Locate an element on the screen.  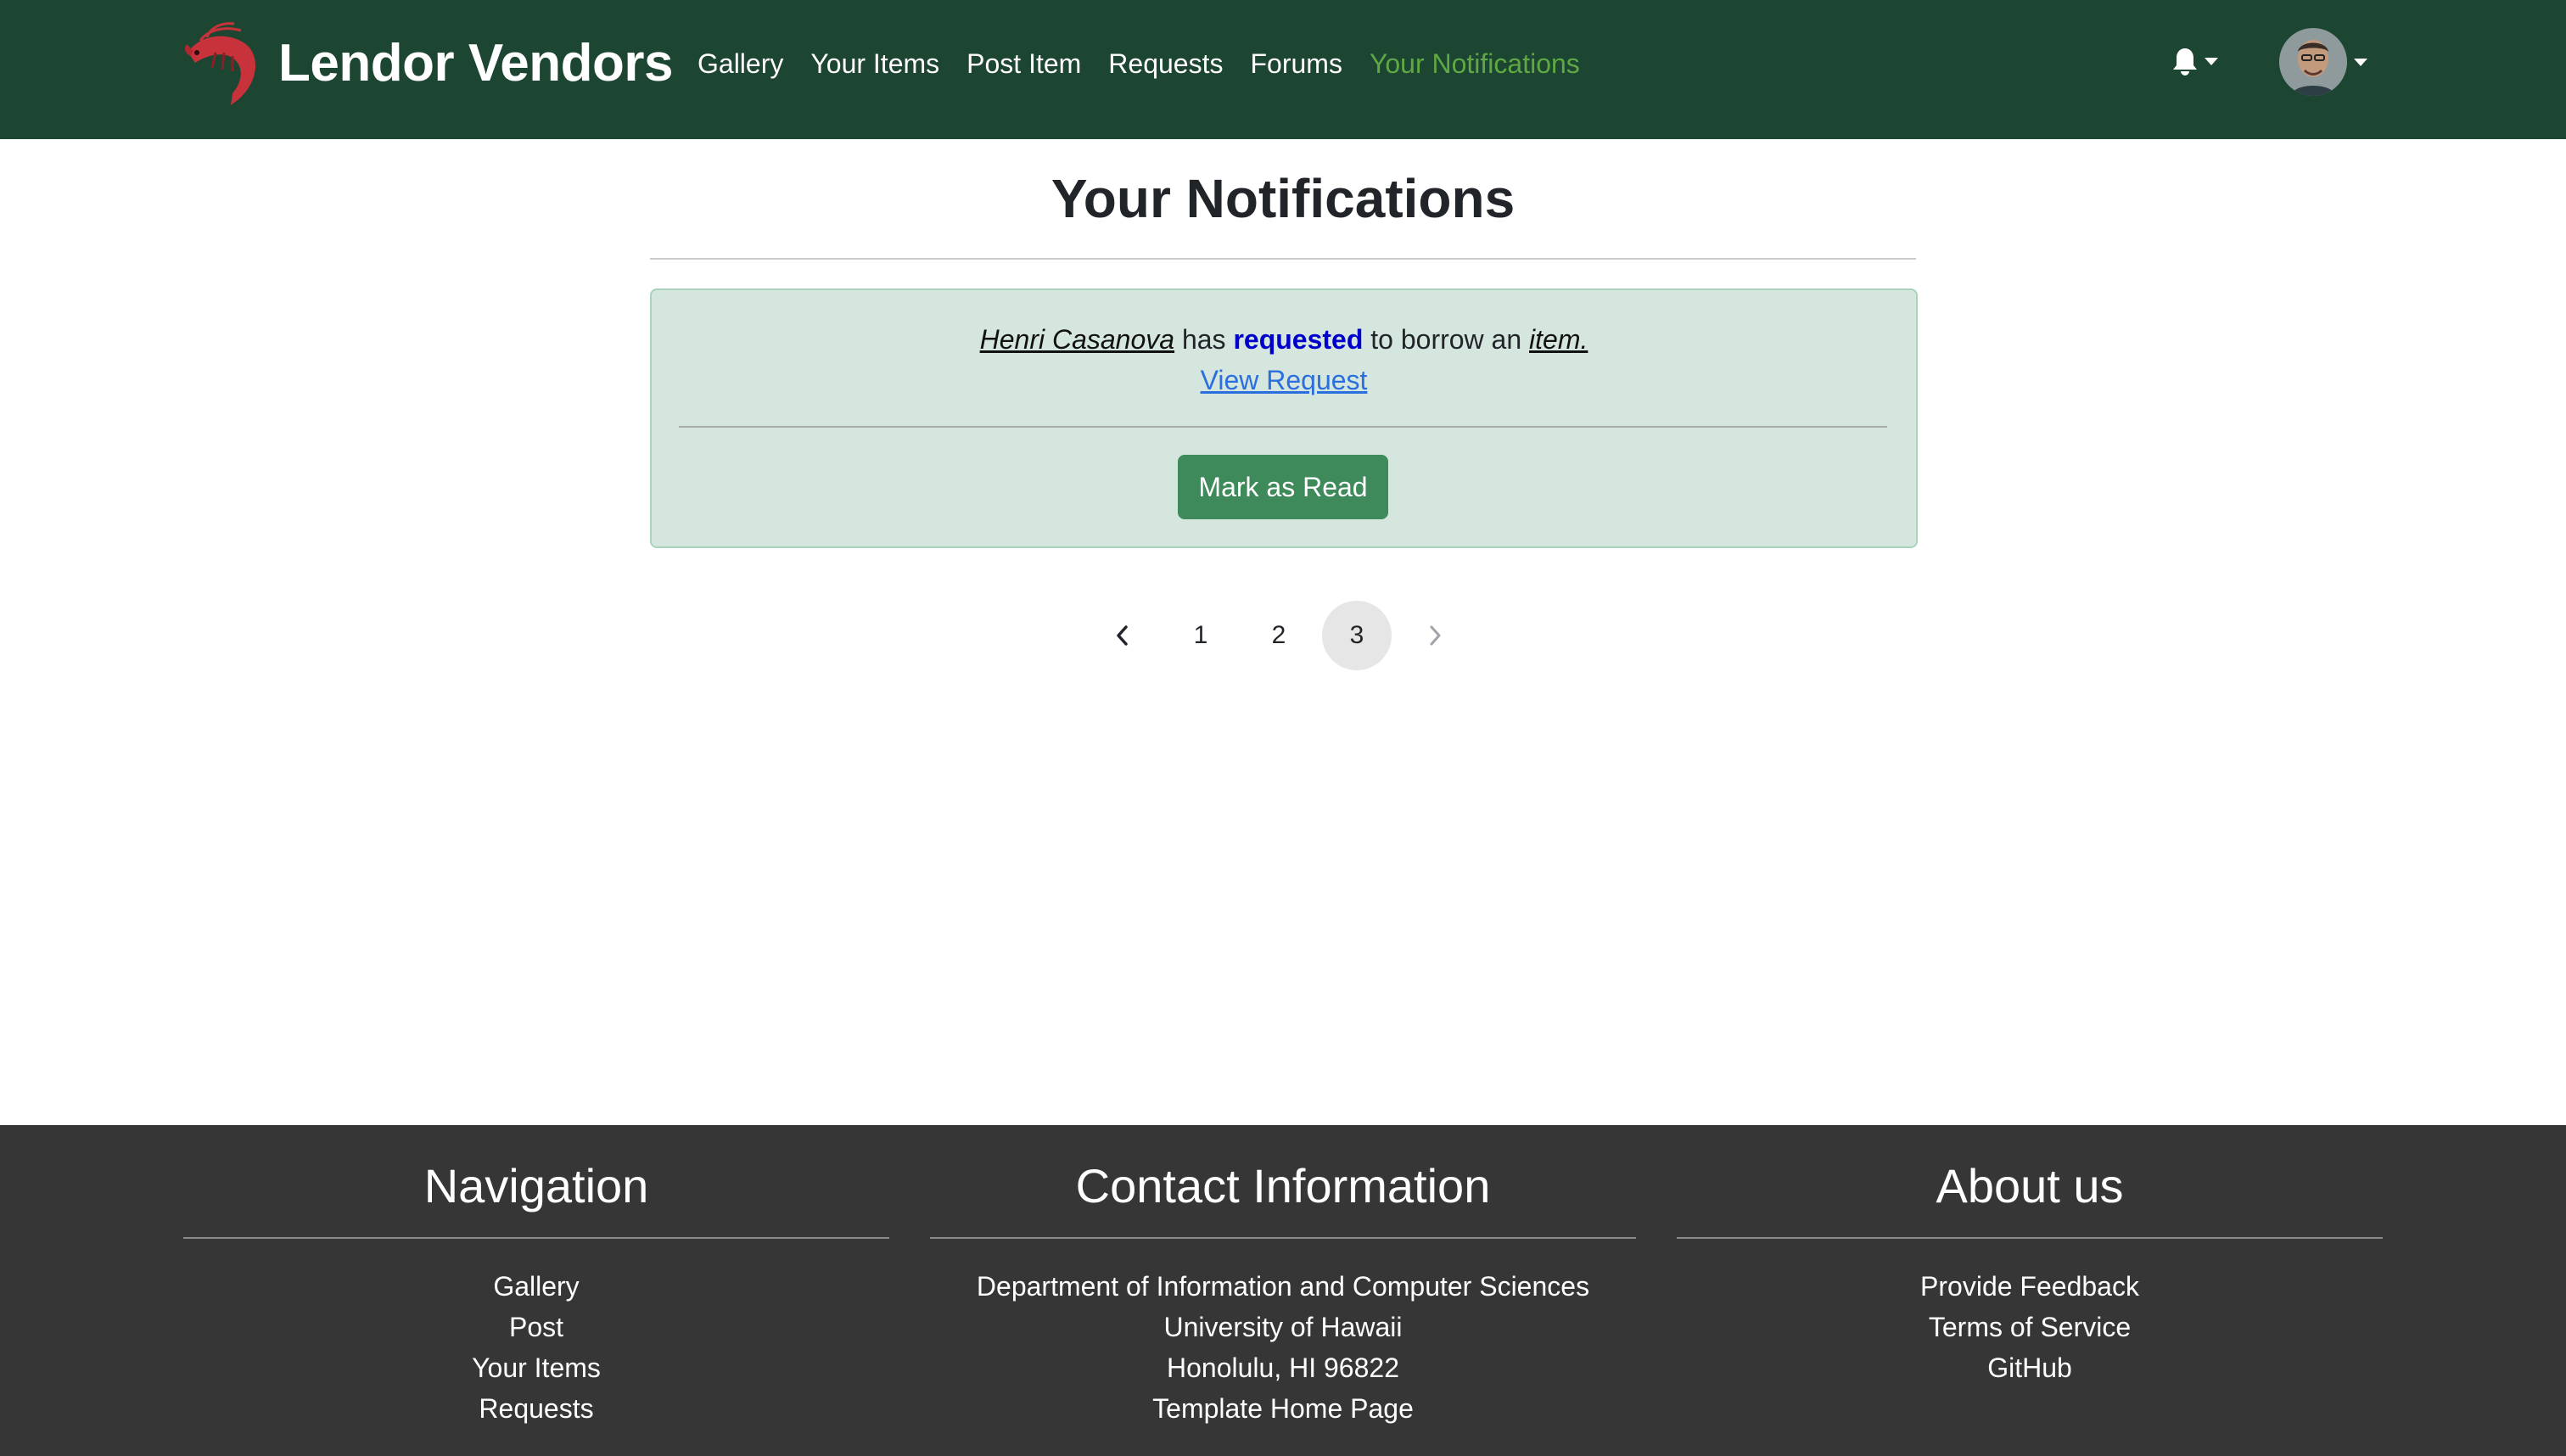
bell-icon is located at coordinates (2185, 62).